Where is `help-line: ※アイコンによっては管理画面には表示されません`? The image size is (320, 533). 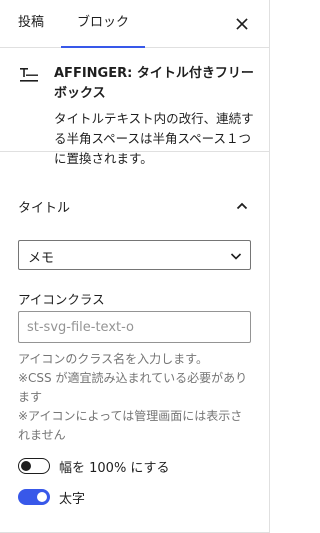
help-line: ※アイコンによっては管理画面には表示されません is located at coordinates (130, 425).